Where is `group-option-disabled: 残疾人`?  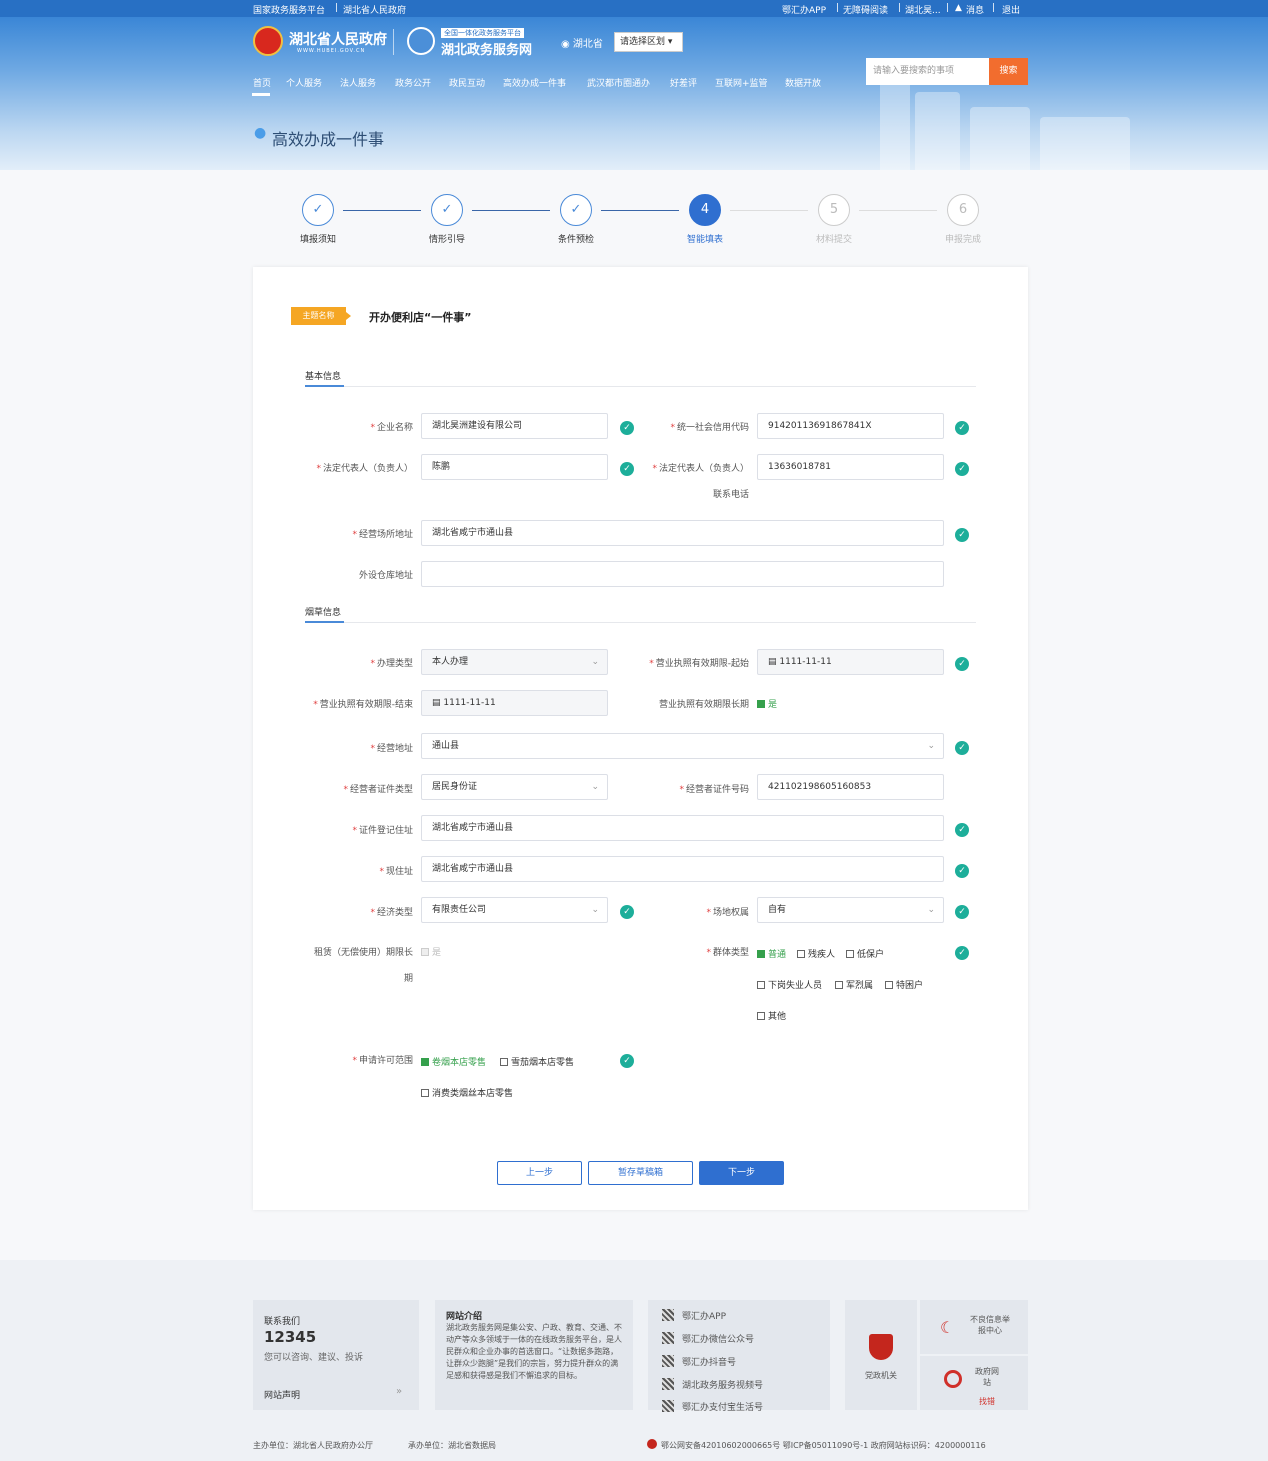 group-option-disabled: 残疾人 is located at coordinates (816, 953).